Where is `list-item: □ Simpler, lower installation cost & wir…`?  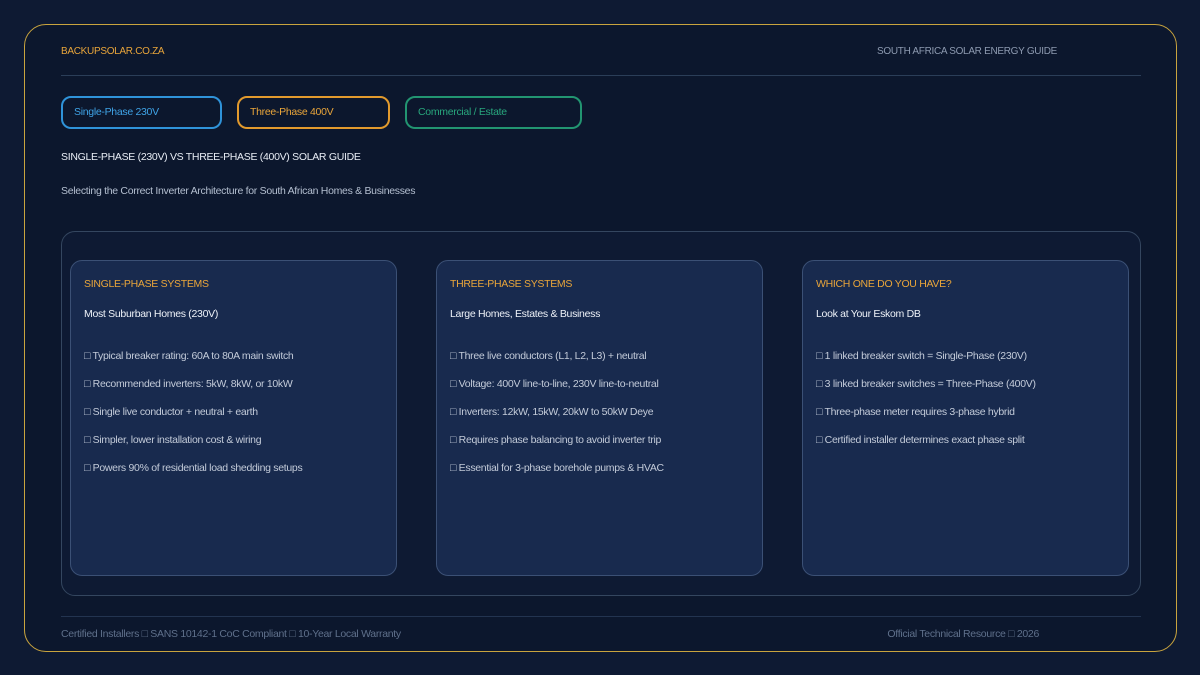 list-item: □ Simpler, lower installation cost & wir… is located at coordinates (173, 440).